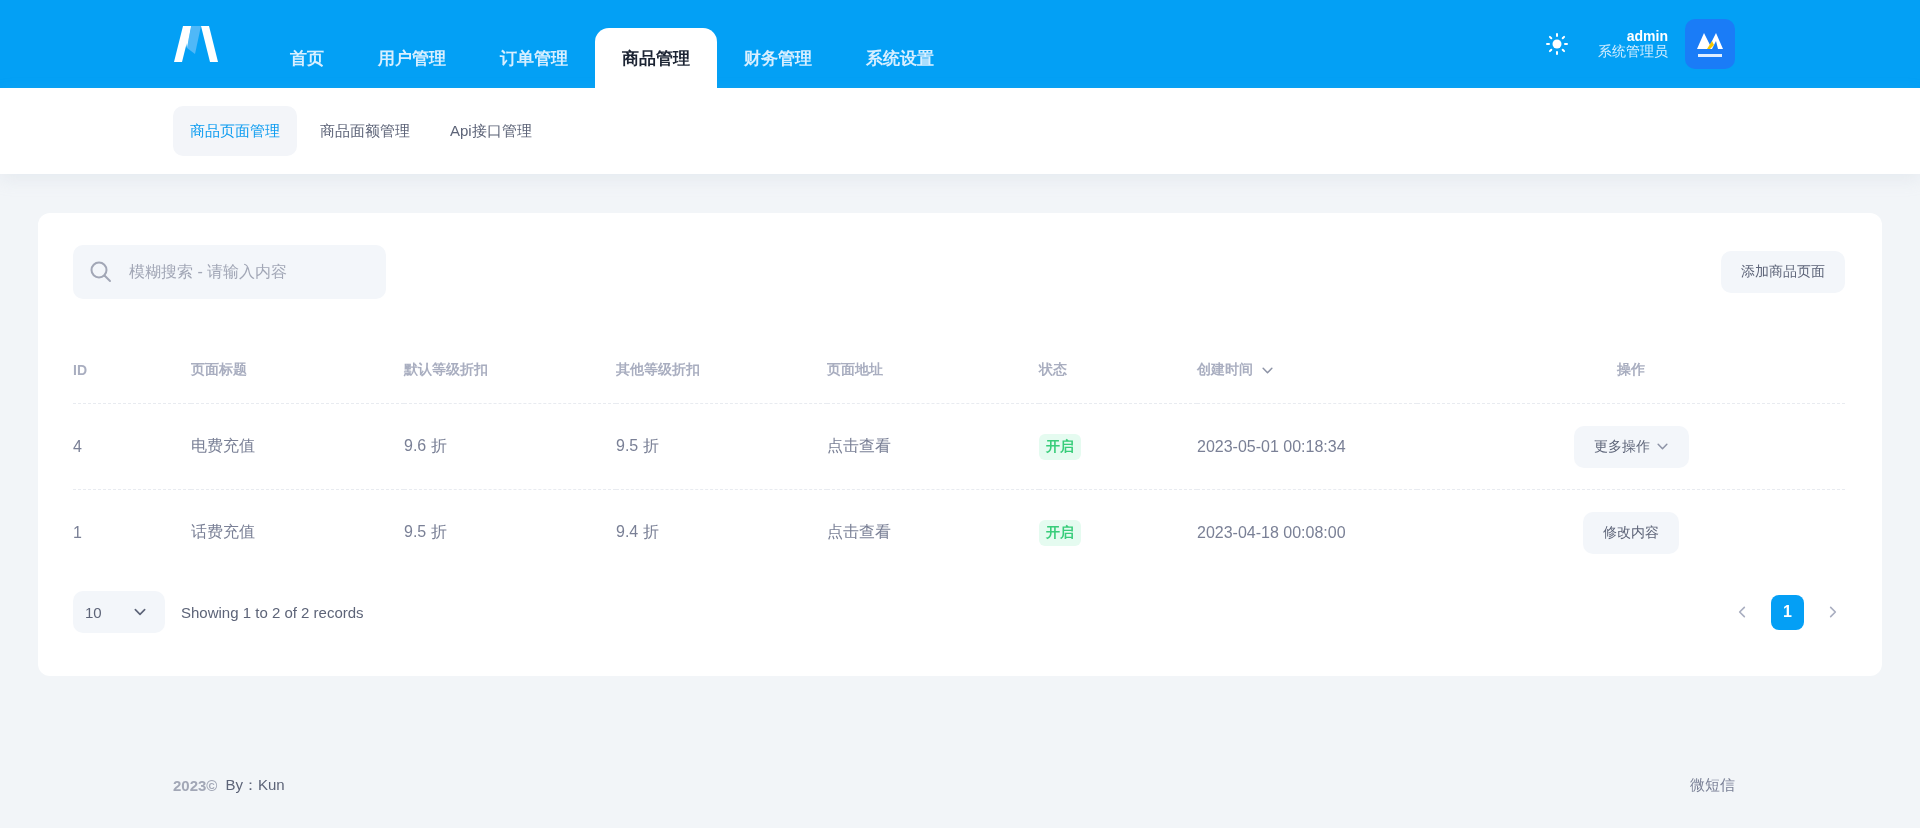 Image resolution: width=1920 pixels, height=828 pixels. What do you see at coordinates (272, 612) in the screenshot?
I see `records-summary: Showing 1 to 2 of 2 records` at bounding box center [272, 612].